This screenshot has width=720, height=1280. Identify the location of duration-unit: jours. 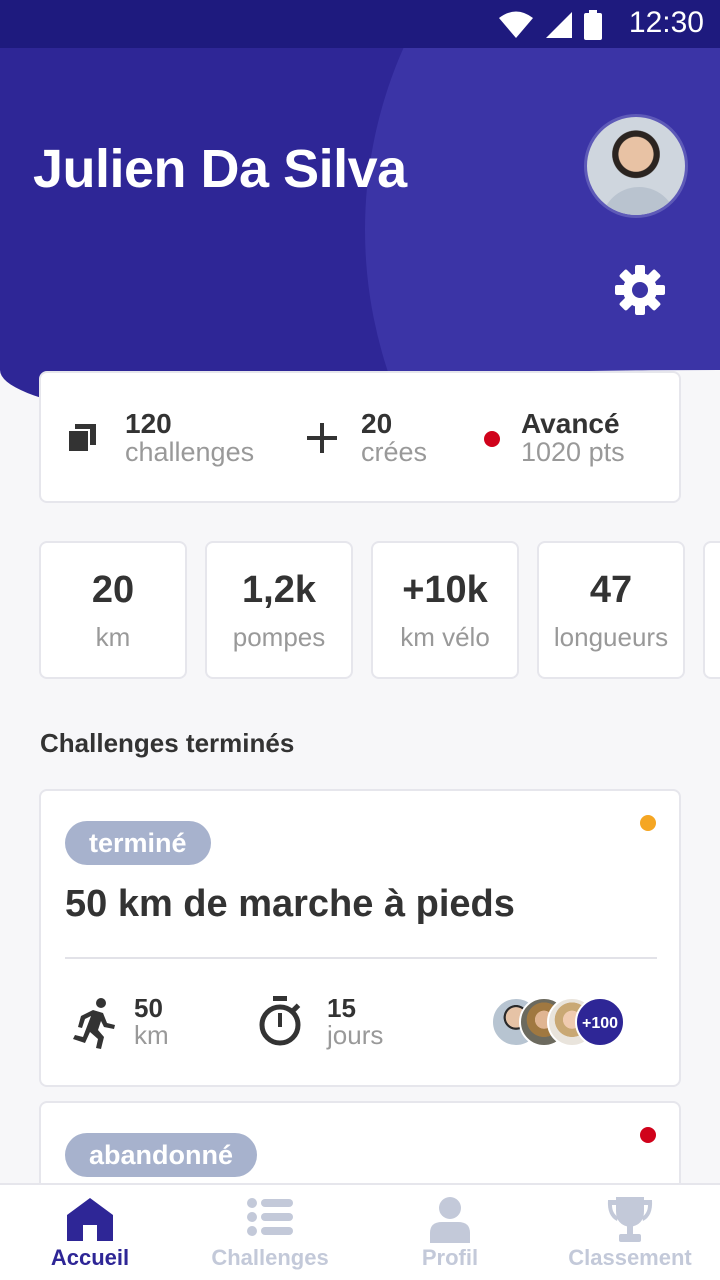
(355, 1035).